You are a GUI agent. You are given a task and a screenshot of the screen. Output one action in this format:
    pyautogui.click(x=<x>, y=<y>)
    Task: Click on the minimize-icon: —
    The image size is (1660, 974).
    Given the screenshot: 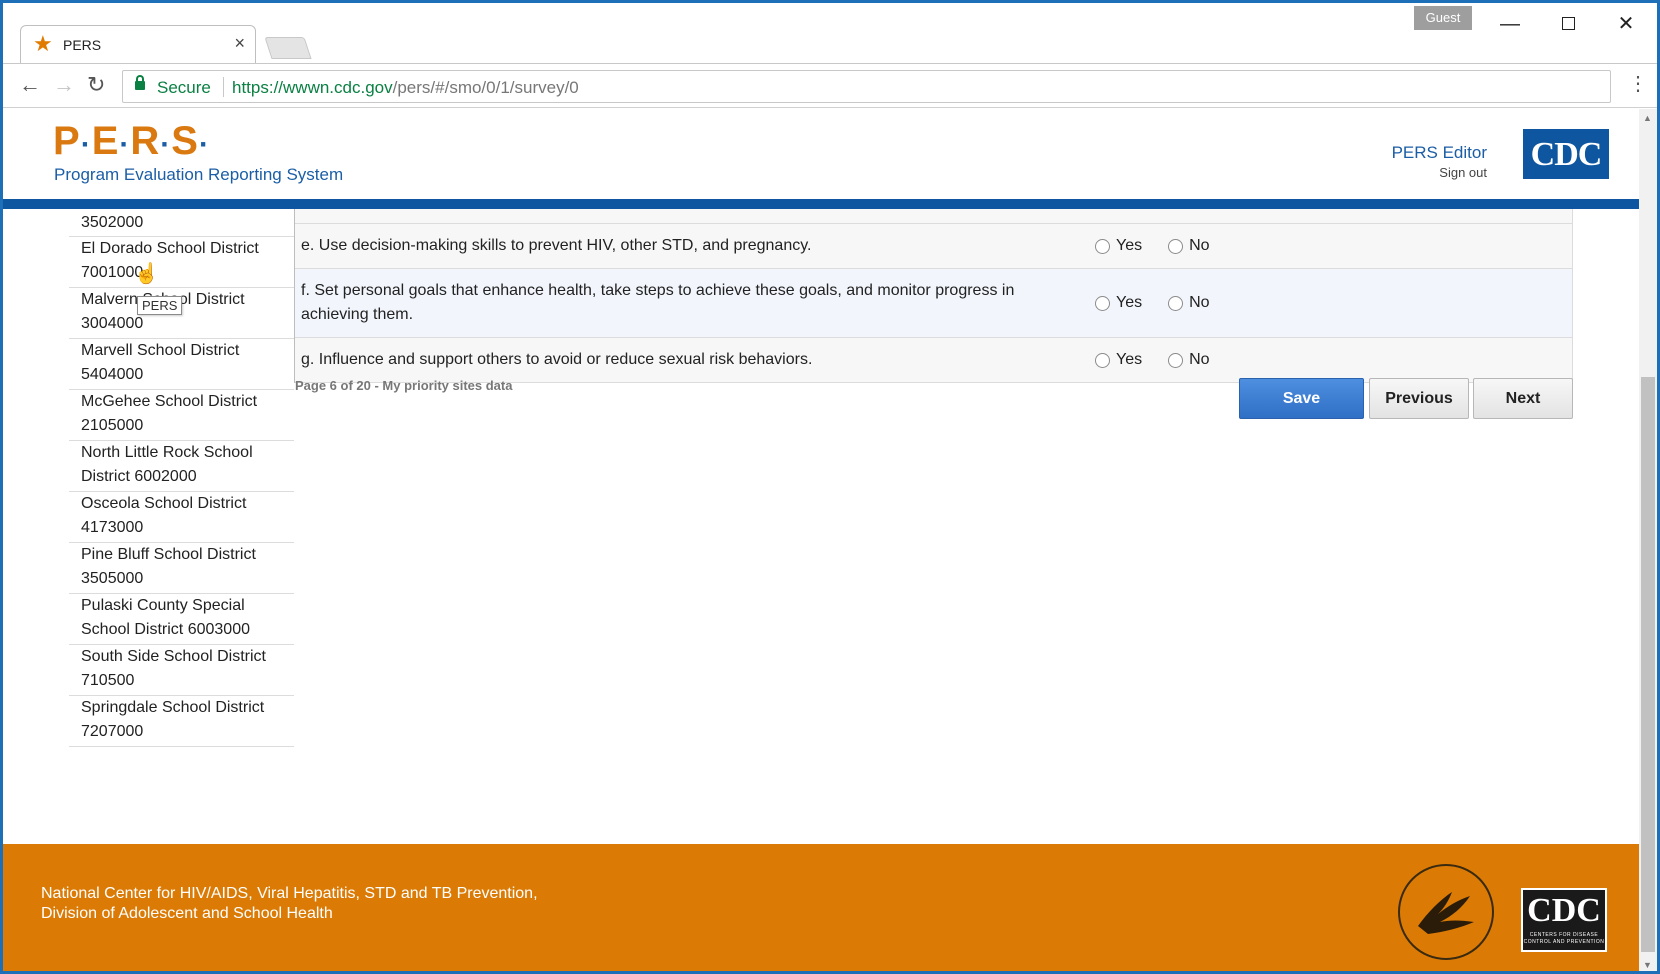 What is the action you would take?
    pyautogui.click(x=1510, y=24)
    